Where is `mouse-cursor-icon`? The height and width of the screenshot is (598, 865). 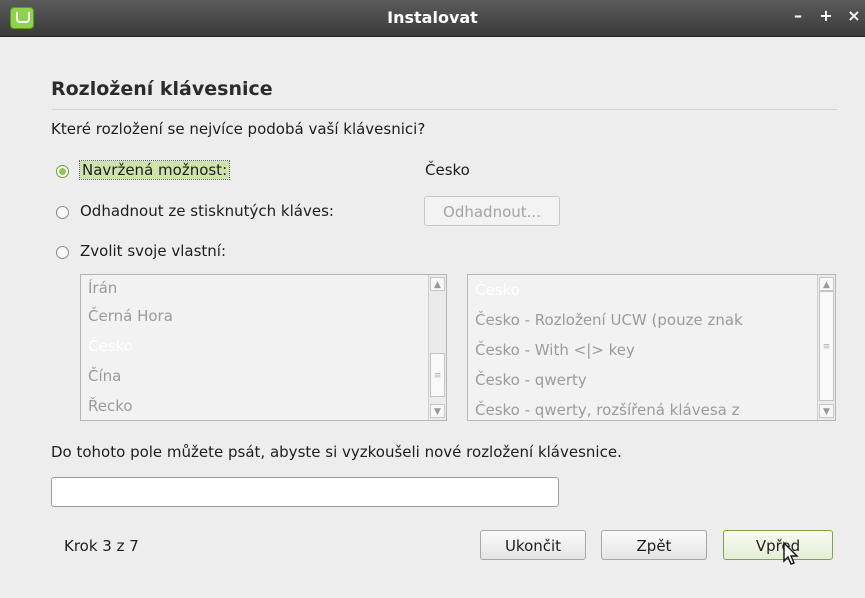
mouse-cursor-icon is located at coordinates (791, 553).